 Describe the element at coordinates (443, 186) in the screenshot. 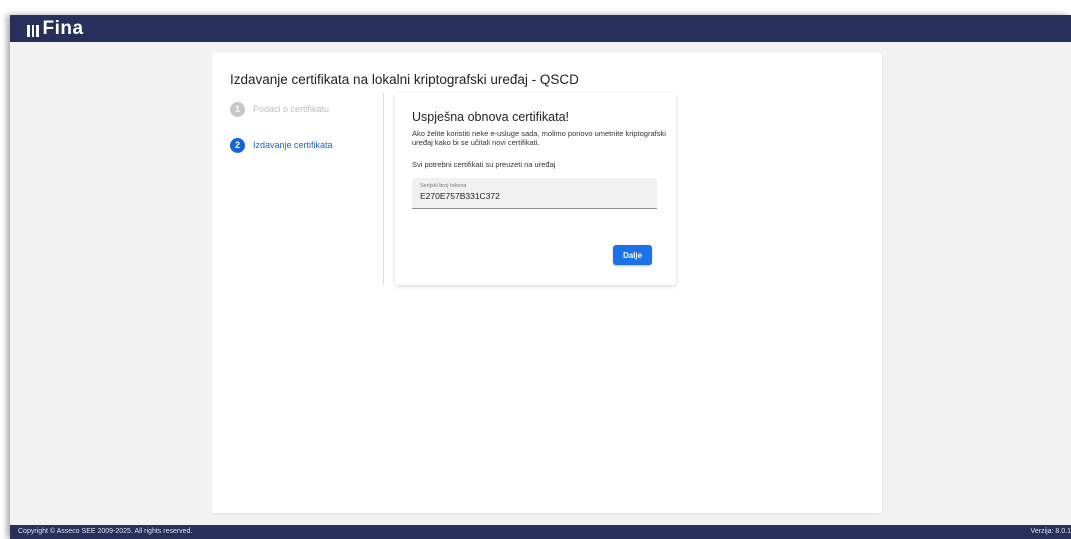

I see `serial-number-label: Serijski broj tokena` at that location.